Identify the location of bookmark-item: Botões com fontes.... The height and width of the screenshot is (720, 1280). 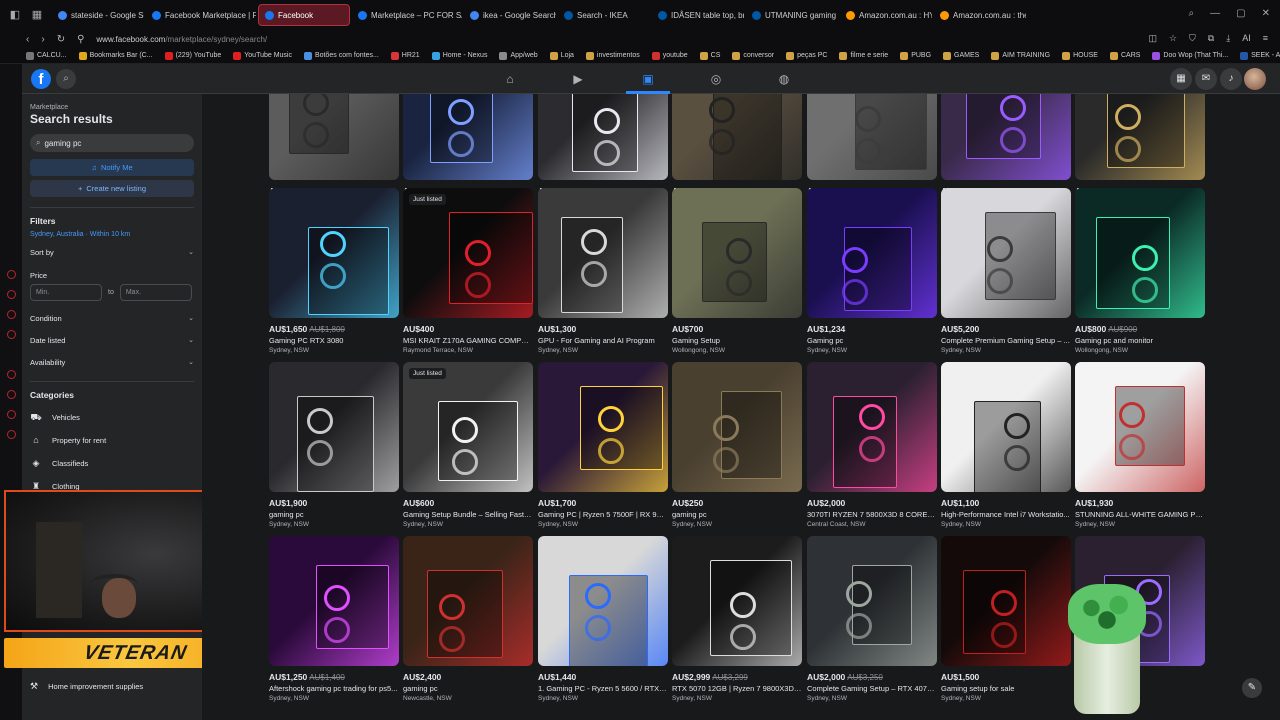
(341, 55).